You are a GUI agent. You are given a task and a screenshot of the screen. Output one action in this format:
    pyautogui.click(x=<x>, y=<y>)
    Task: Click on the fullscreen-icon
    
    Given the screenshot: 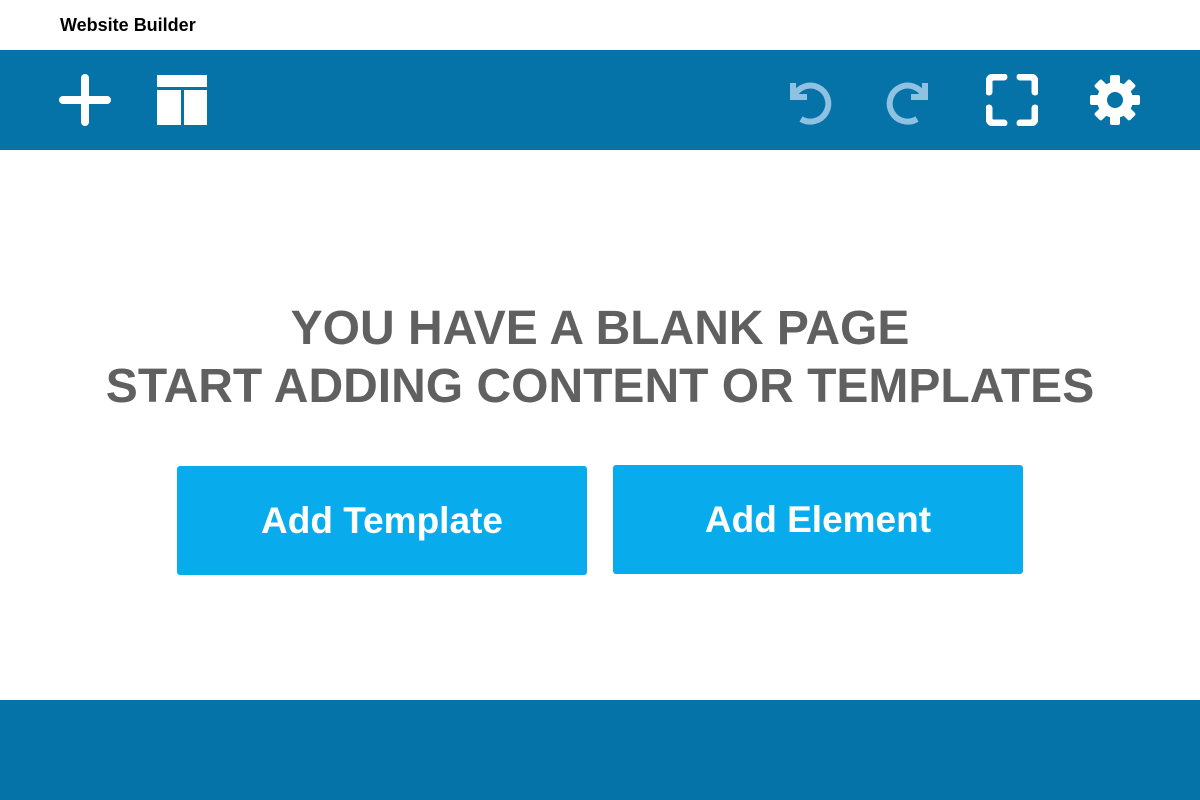 What is the action you would take?
    pyautogui.click(x=1012, y=100)
    